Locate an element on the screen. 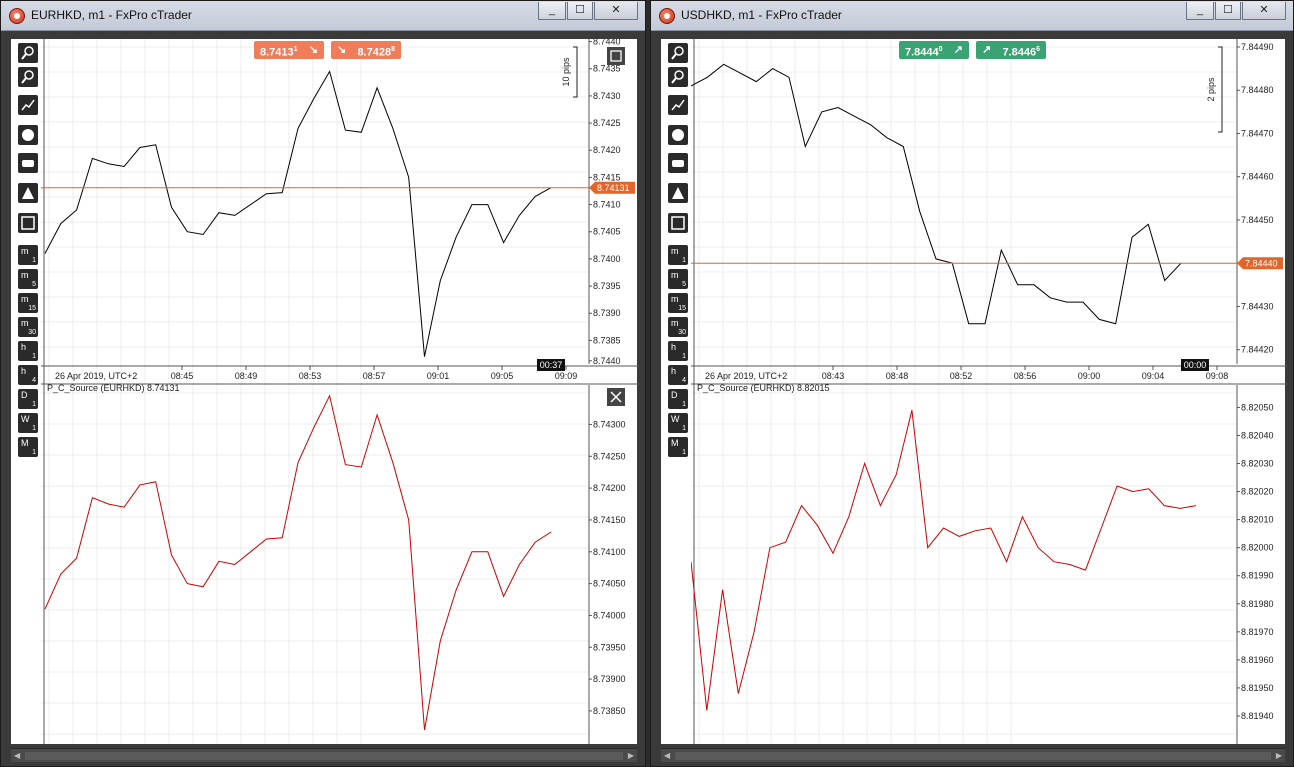  automate-robot-icon-glyph is located at coordinates (28, 163).